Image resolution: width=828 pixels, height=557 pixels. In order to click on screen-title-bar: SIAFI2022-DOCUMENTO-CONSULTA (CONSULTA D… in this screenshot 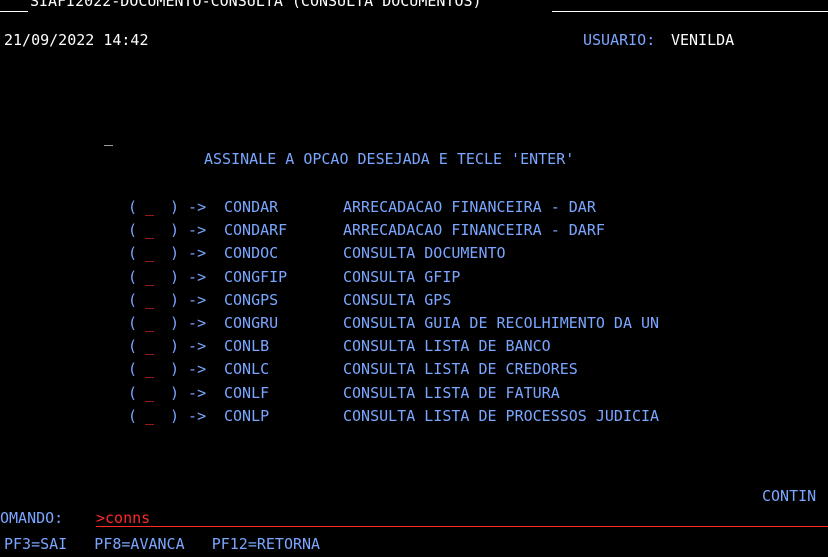, I will do `click(414, 10)`.